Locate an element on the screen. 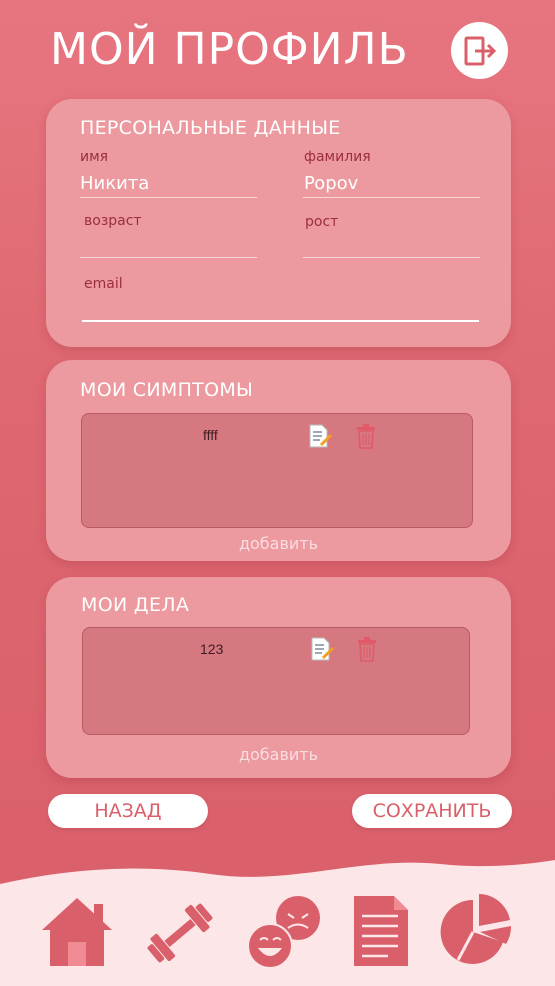 This screenshot has width=555, height=986. page-title: МОЙ ПРОФИЛЬ is located at coordinates (229, 49).